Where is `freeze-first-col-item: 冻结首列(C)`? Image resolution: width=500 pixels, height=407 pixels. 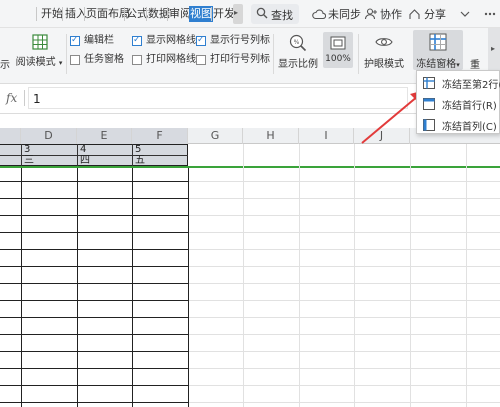 freeze-first-col-item: 冻结首列(C) is located at coordinates (458, 125).